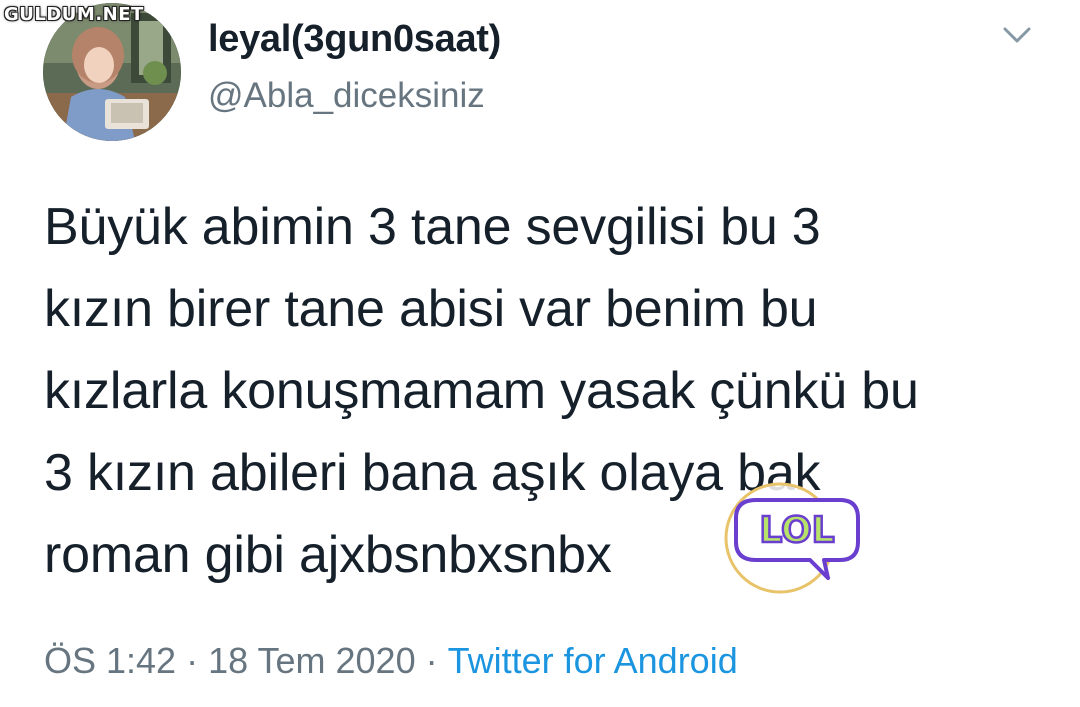 This screenshot has width=1080, height=707. Describe the element at coordinates (431, 309) in the screenshot. I see `tweet-text-line: kızın birer tane abisi var benim bu` at that location.